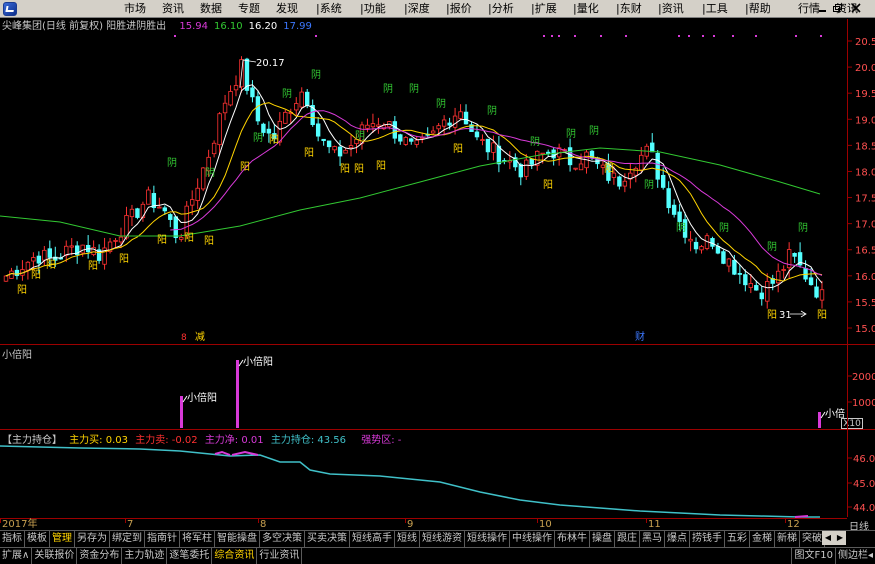  I want to click on app-logo-icon, so click(10, 9).